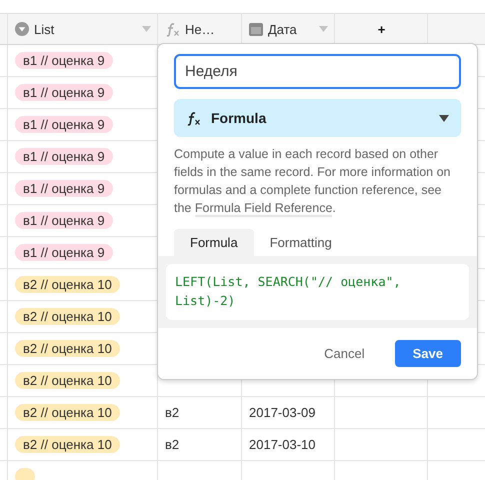  I want to click on table-cell: 2017-03-10, so click(282, 444).